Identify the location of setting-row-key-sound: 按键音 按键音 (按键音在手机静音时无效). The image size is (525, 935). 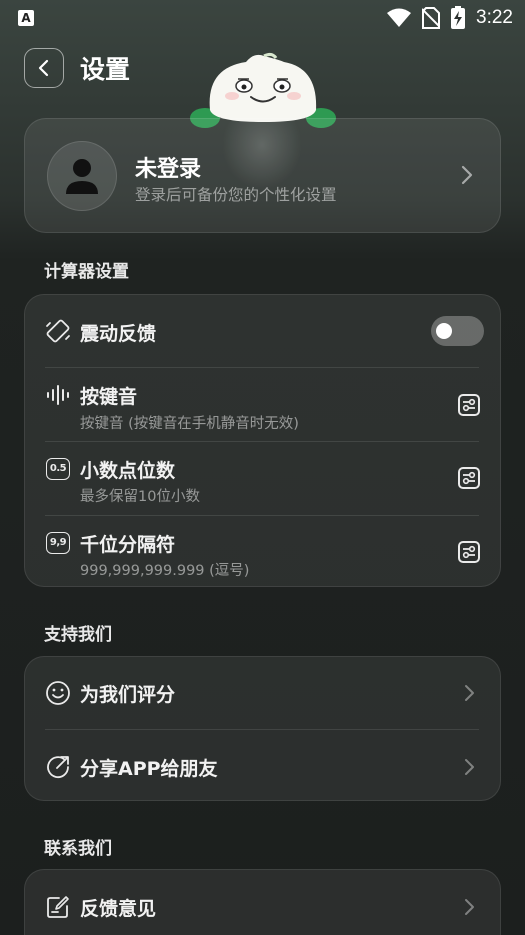
(263, 405).